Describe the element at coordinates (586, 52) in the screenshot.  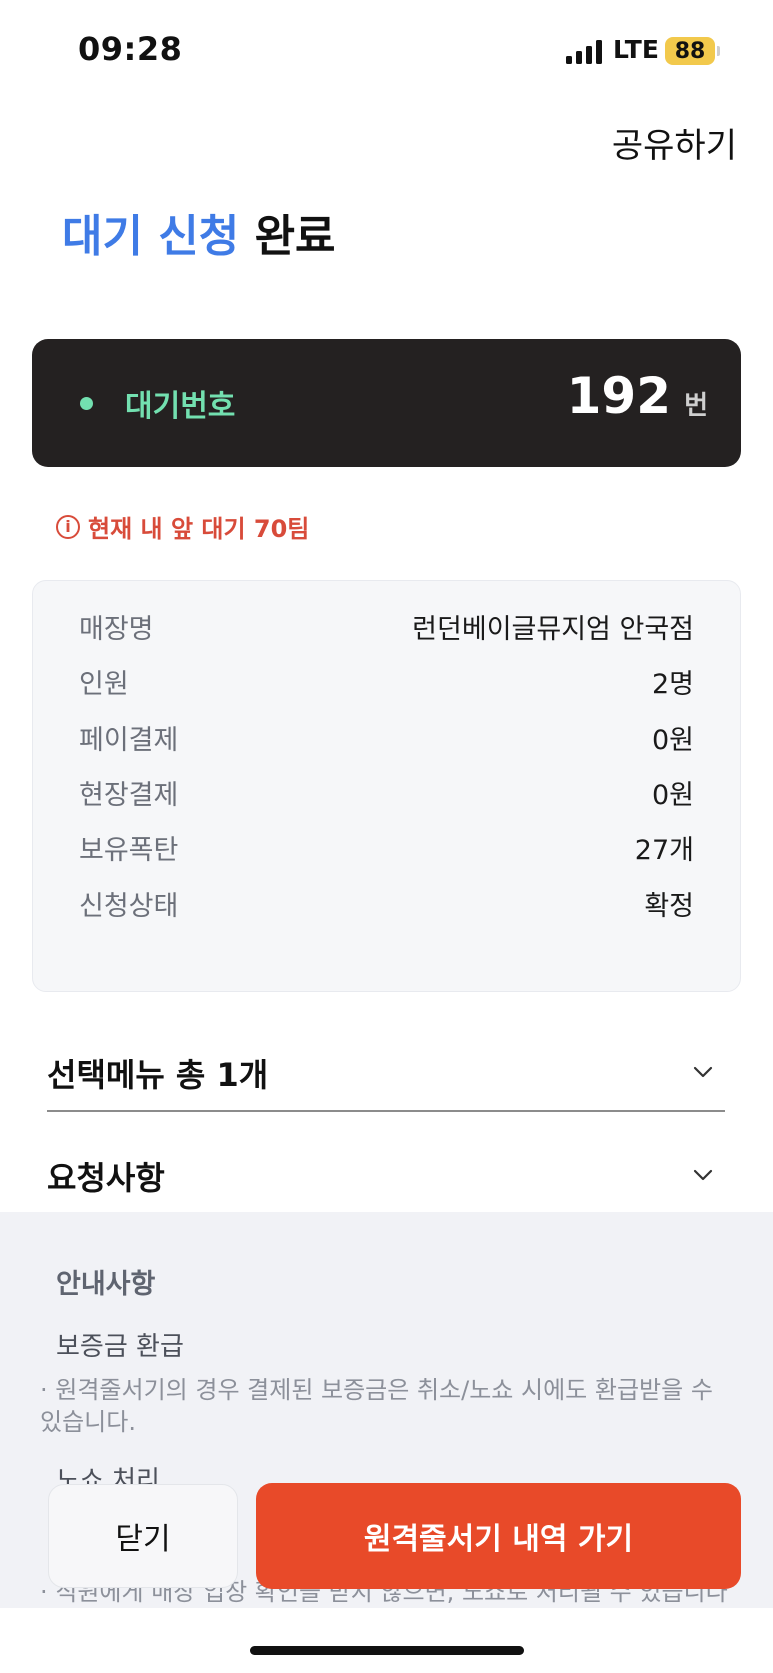
I see `signal-strength-icon` at that location.